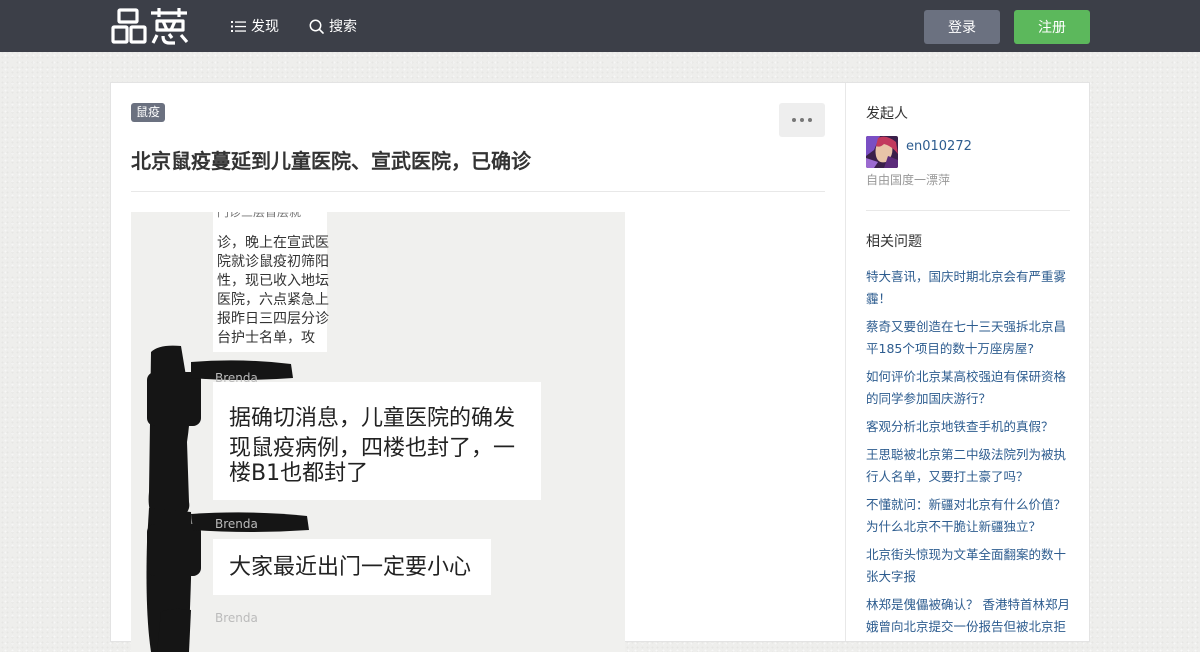  What do you see at coordinates (908, 180) in the screenshot?
I see `initiator-description: 自由国度一漂萍` at bounding box center [908, 180].